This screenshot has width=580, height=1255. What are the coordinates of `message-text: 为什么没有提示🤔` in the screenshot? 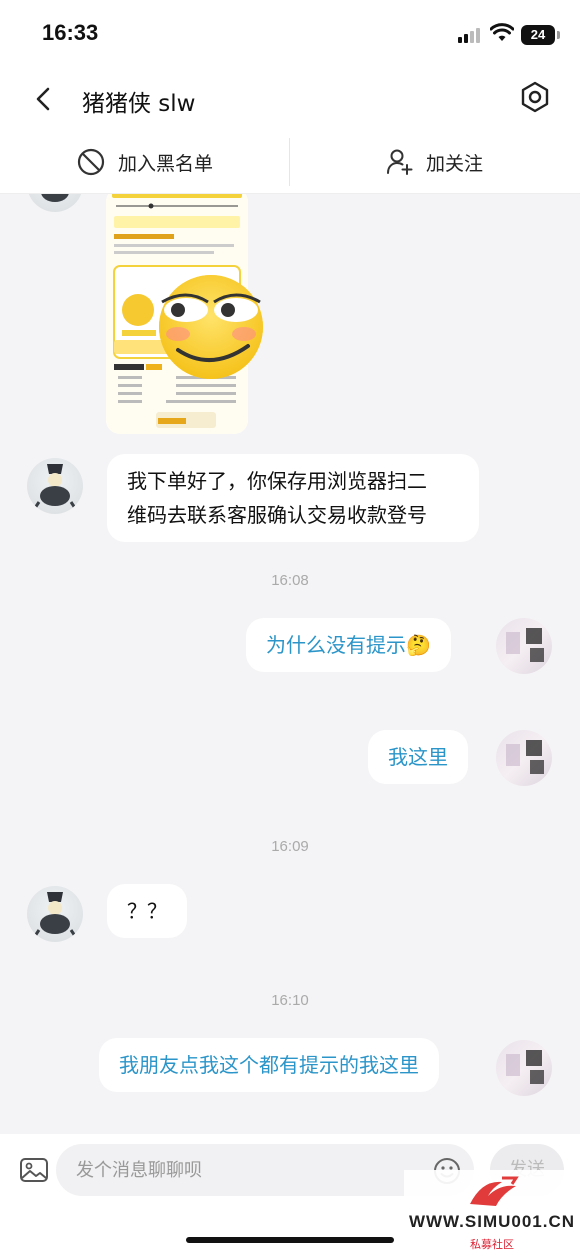 It's located at (348, 645).